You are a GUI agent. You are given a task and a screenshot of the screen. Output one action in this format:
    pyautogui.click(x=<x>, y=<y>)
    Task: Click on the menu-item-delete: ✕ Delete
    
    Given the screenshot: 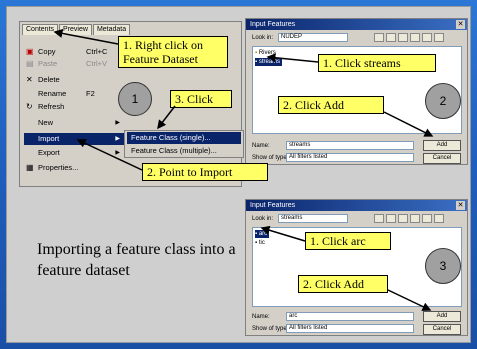 What is the action you would take?
    pyautogui.click(x=74, y=80)
    